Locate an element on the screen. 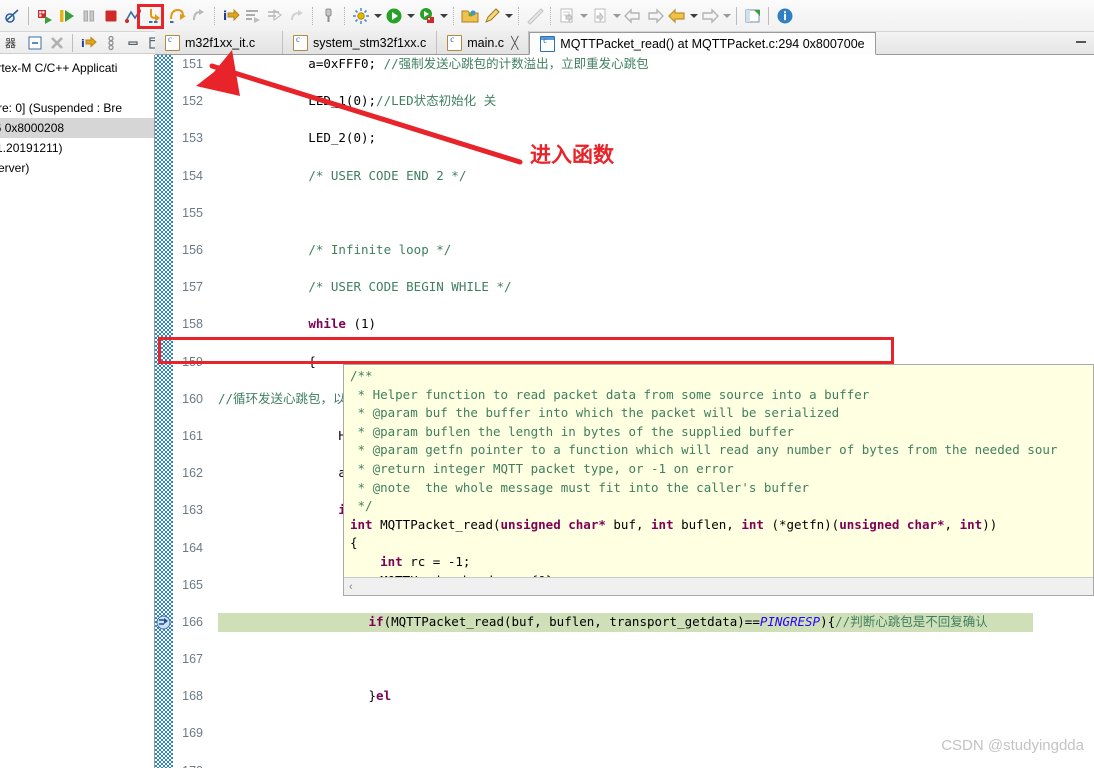  code-line: 168 }el is located at coordinates (624, 696).